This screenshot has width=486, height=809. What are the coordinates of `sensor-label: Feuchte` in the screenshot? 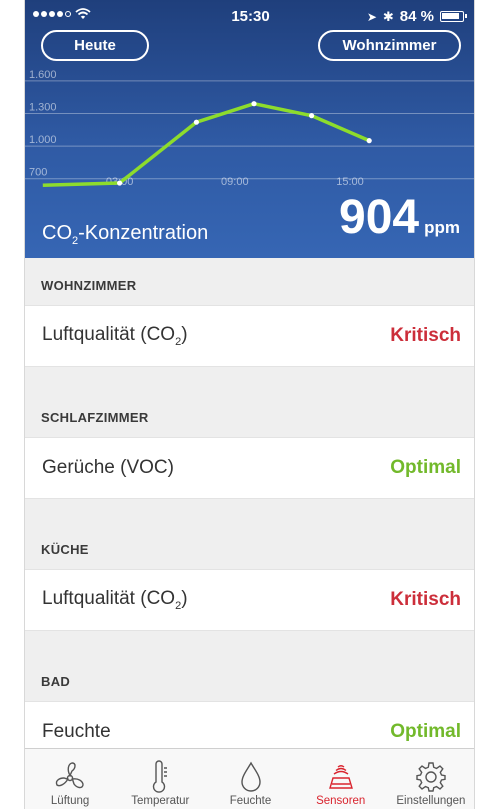 It's located at (76, 732).